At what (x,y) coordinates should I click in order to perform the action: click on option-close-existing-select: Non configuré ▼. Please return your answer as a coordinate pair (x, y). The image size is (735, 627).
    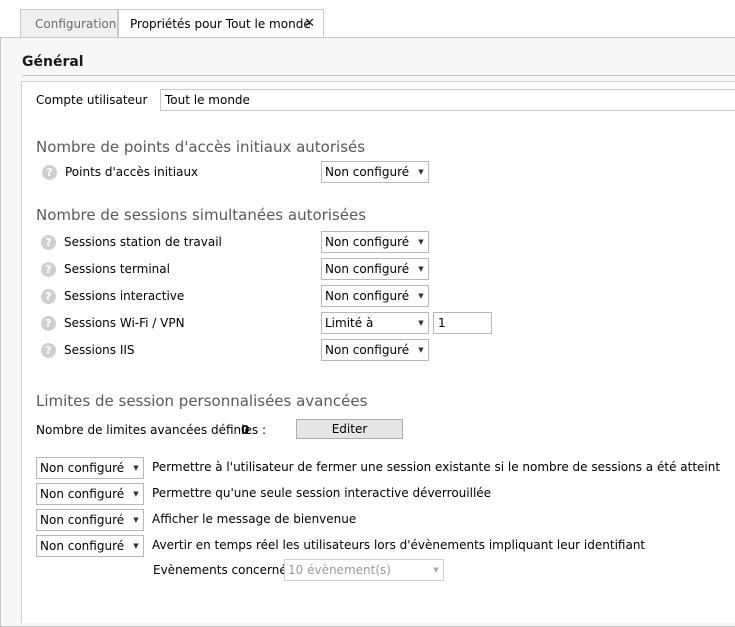
    Looking at the image, I should click on (90, 468).